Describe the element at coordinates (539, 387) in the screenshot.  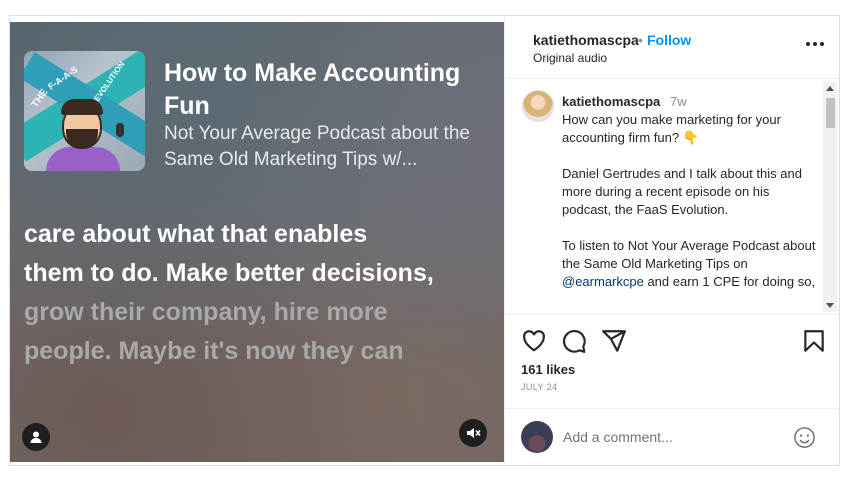
I see `post-date: JULY 24` at that location.